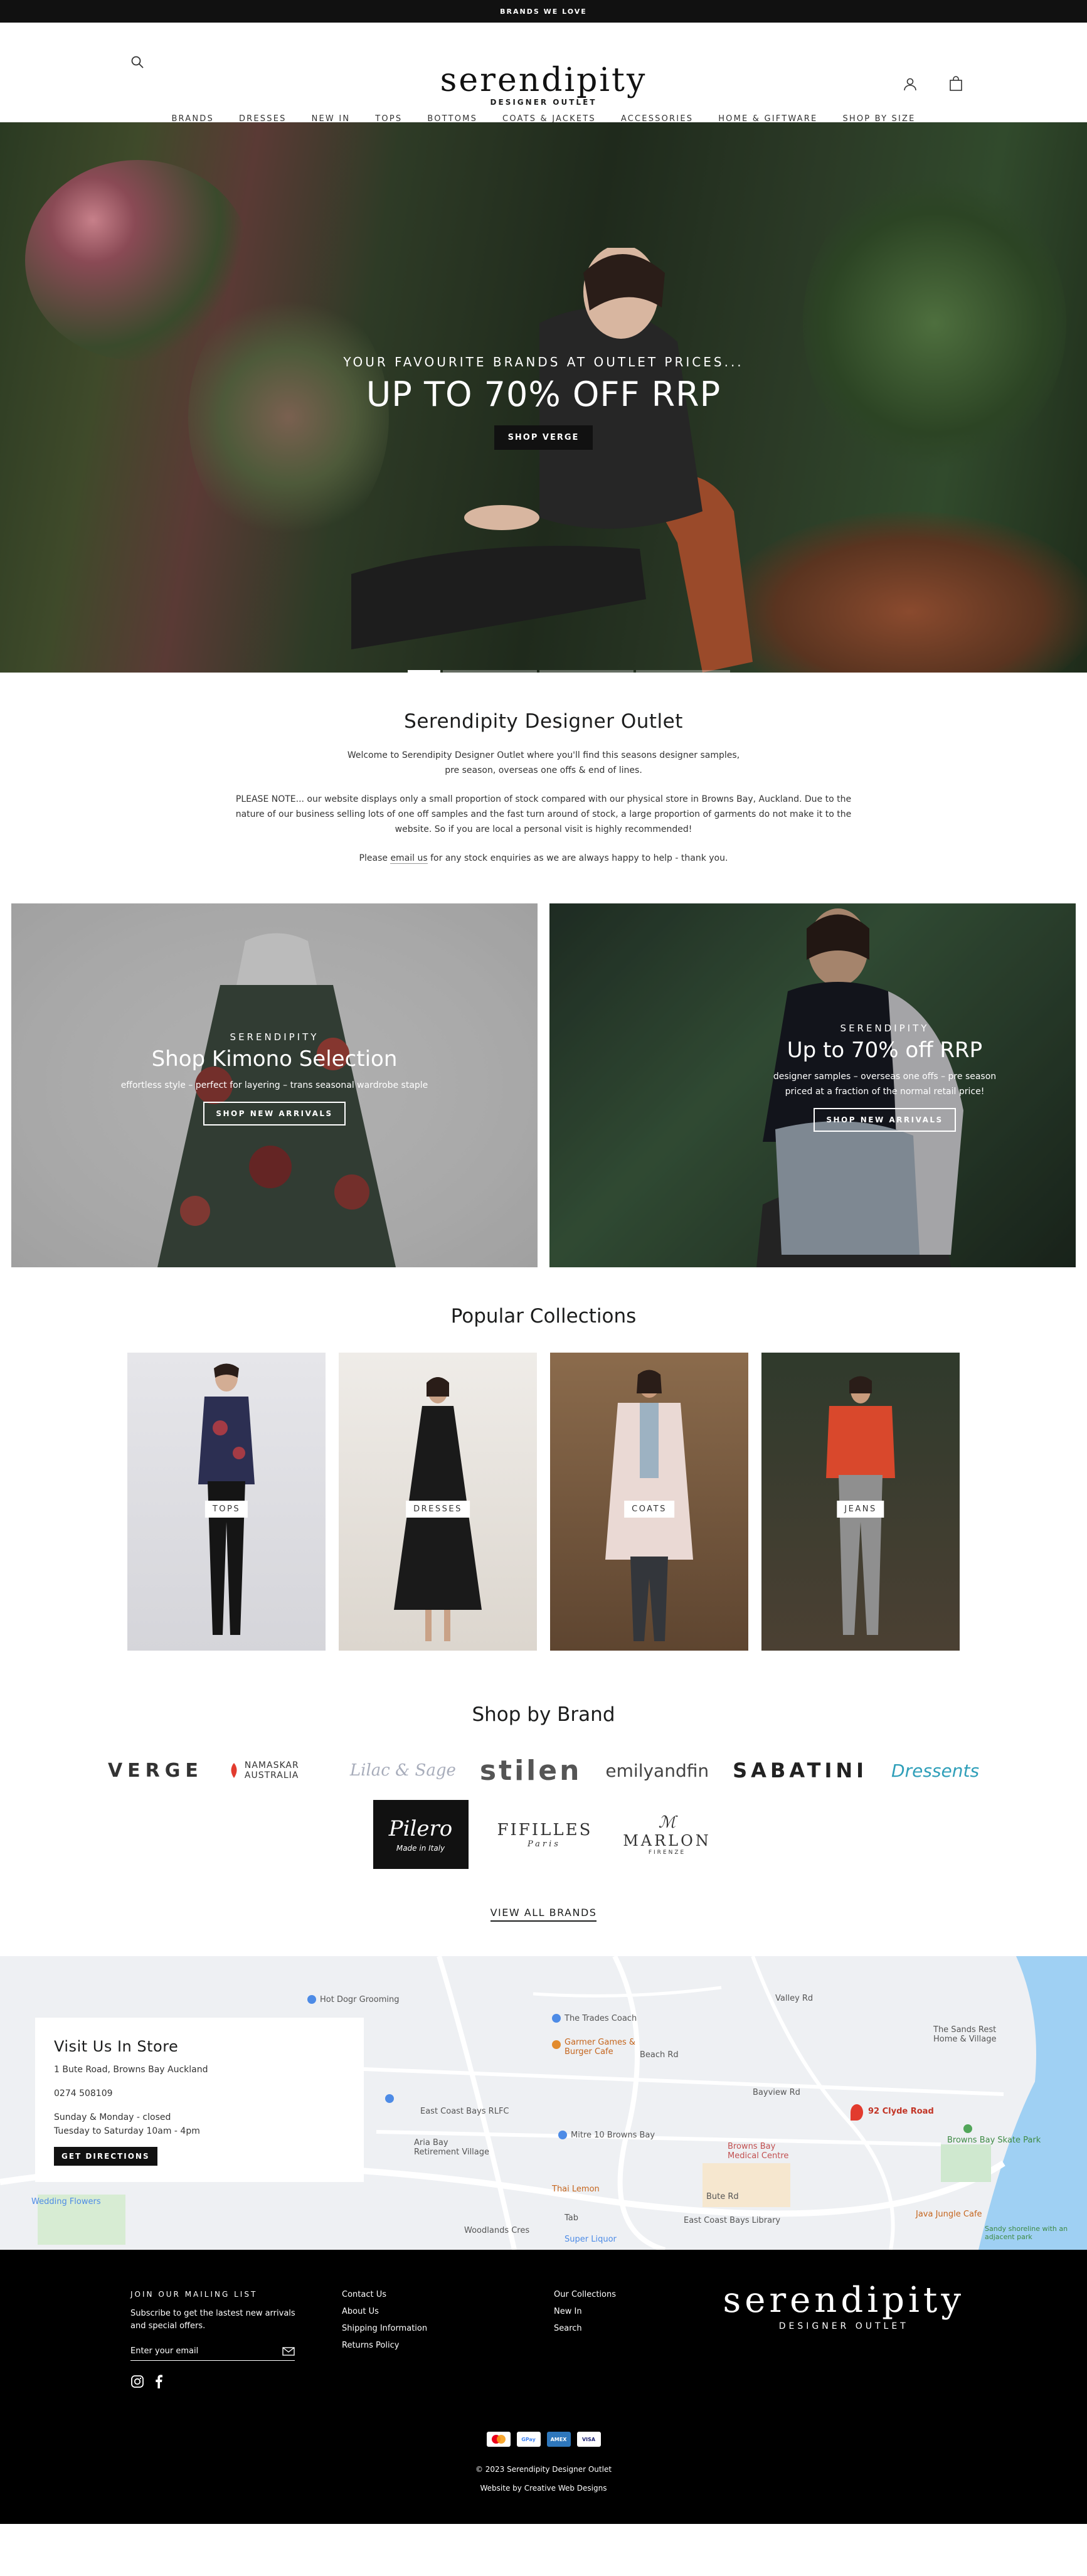  Describe the element at coordinates (667, 1823) in the screenshot. I see `marlon-script-mark: ℳ` at that location.